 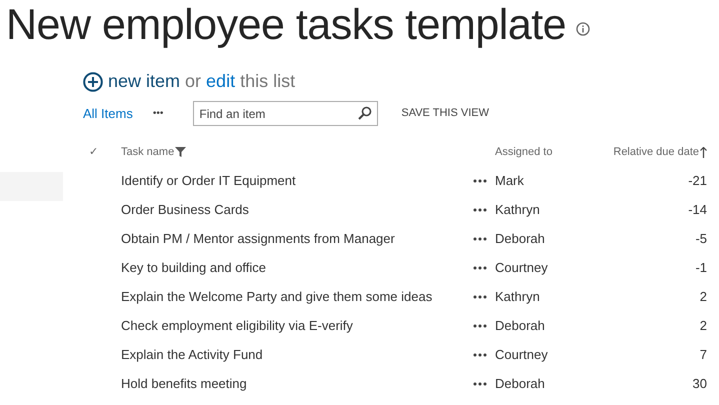 What do you see at coordinates (153, 152) in the screenshot?
I see `column-header: Task name` at bounding box center [153, 152].